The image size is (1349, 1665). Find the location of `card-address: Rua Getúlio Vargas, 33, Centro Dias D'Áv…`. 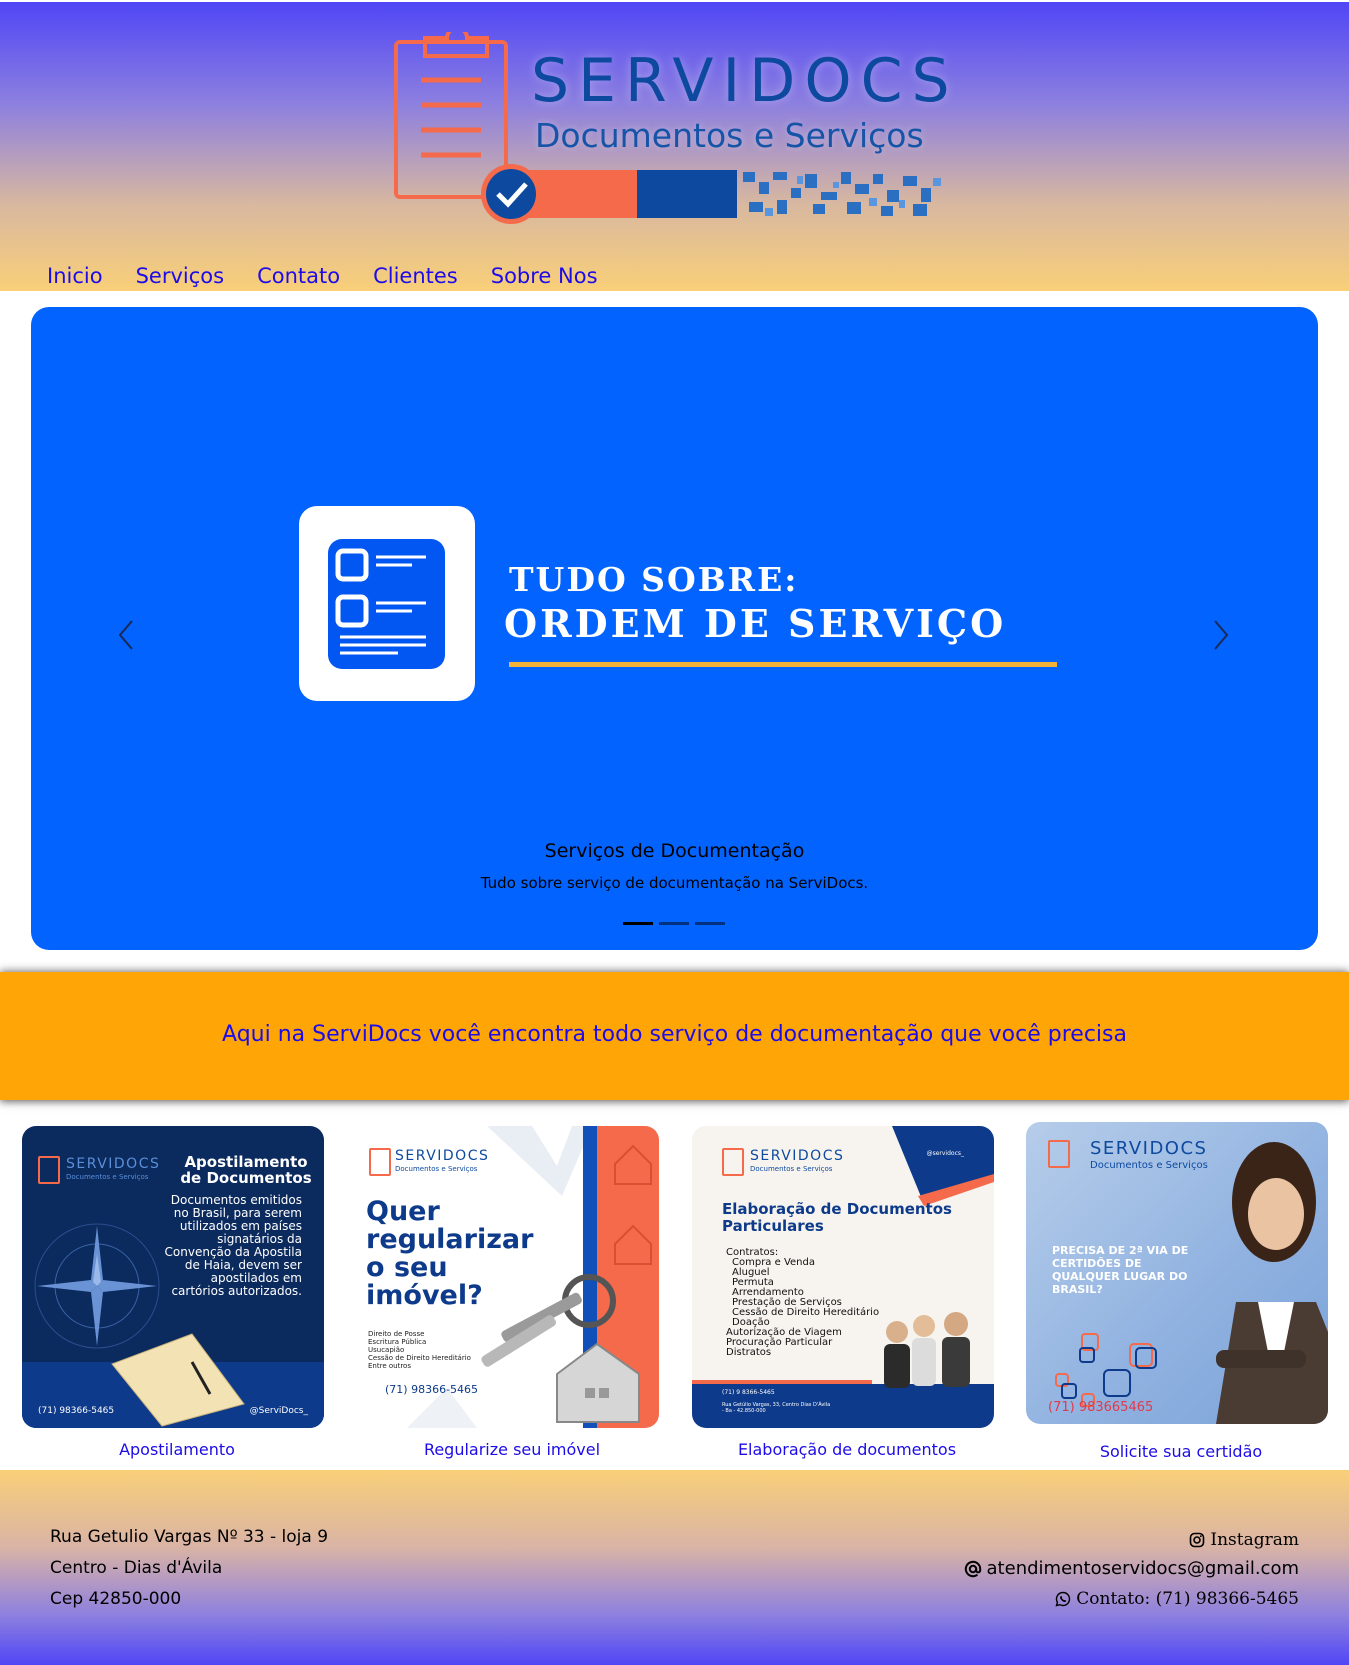

card-address: Rua Getúlio Vargas, 33, Centro Dias D'Áv… is located at coordinates (776, 1408).